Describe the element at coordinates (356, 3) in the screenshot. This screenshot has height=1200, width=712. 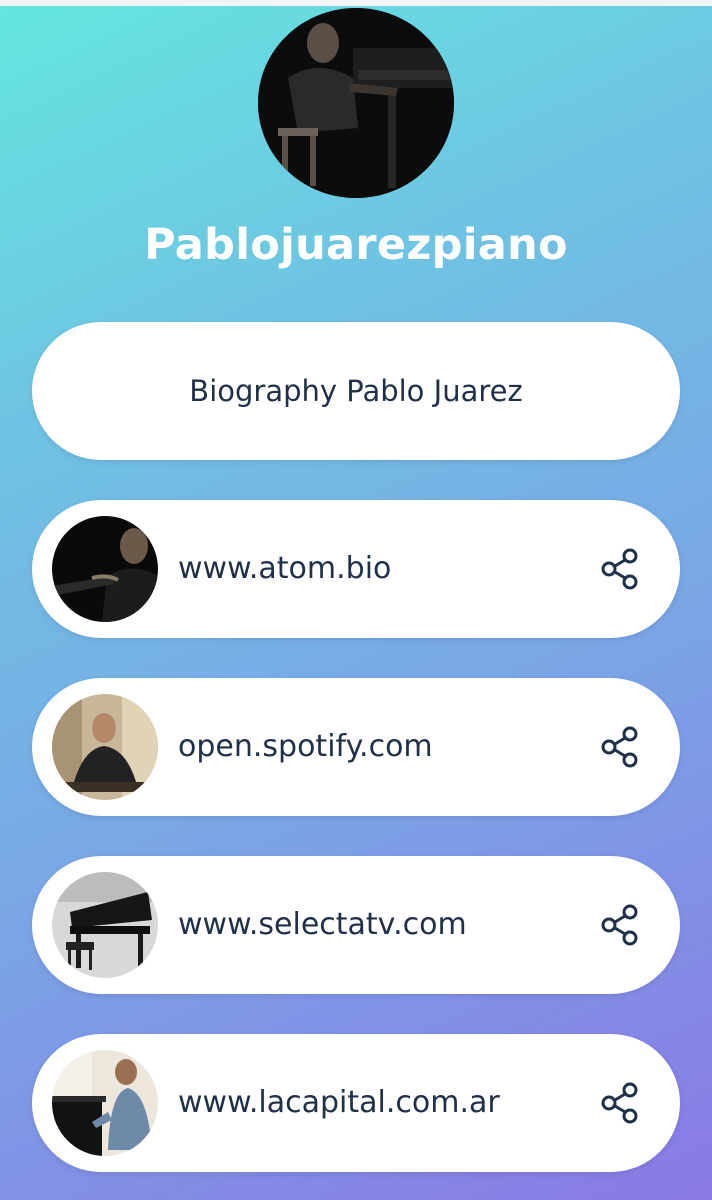
I see `status-strip` at that location.